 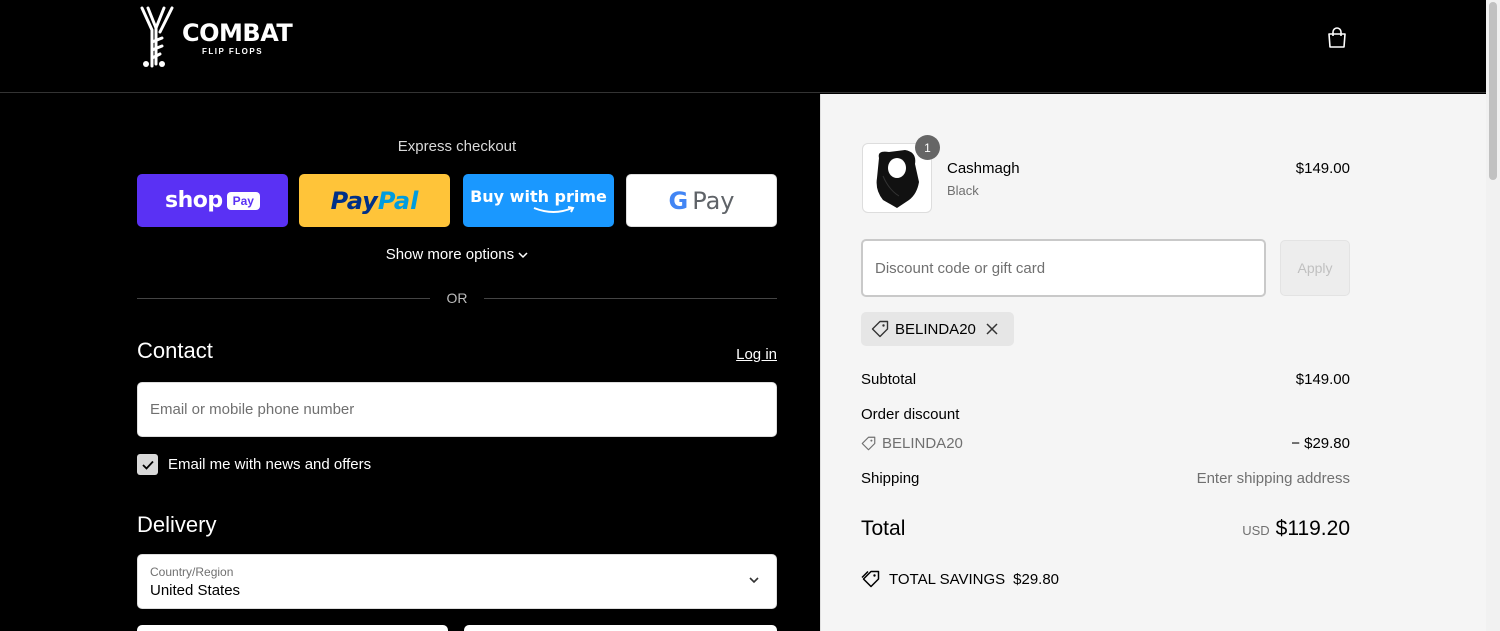 I want to click on total-label: Total, so click(x=883, y=528).